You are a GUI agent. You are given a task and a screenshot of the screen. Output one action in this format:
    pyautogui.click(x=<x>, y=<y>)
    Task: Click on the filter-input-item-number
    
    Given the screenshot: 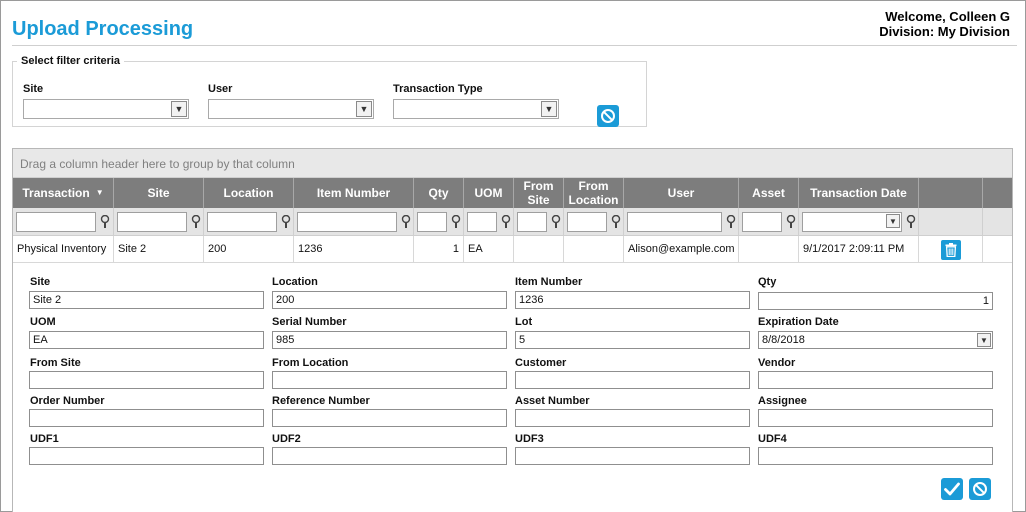 What is the action you would take?
    pyautogui.click(x=347, y=222)
    